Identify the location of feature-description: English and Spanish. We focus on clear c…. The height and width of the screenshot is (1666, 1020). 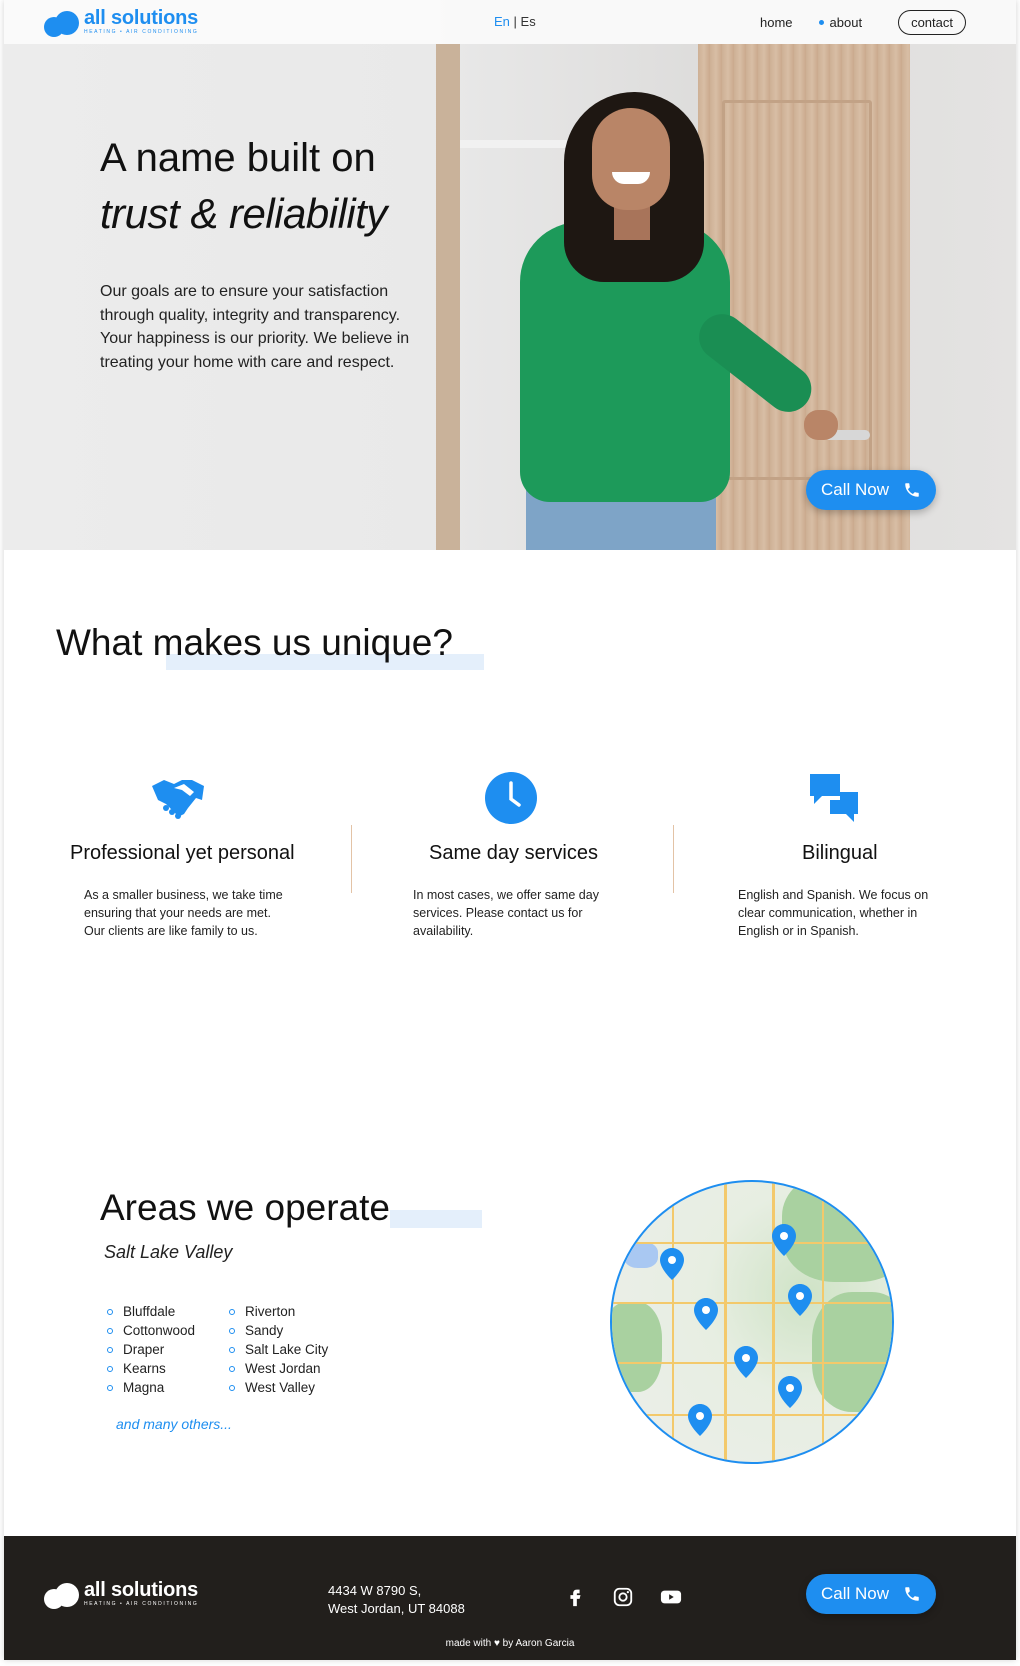
(833, 913).